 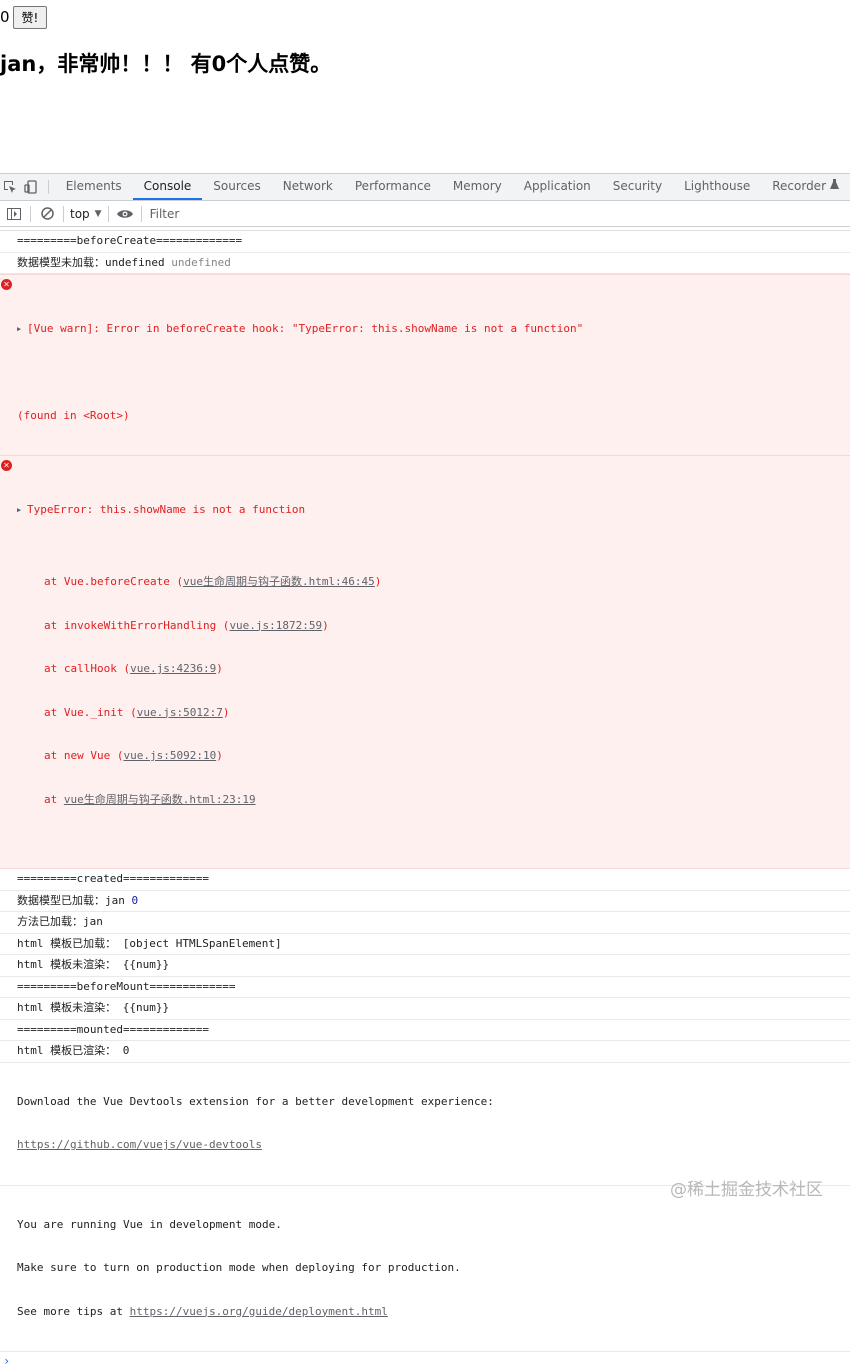 I want to click on tab-security: Security, so click(x=637, y=187).